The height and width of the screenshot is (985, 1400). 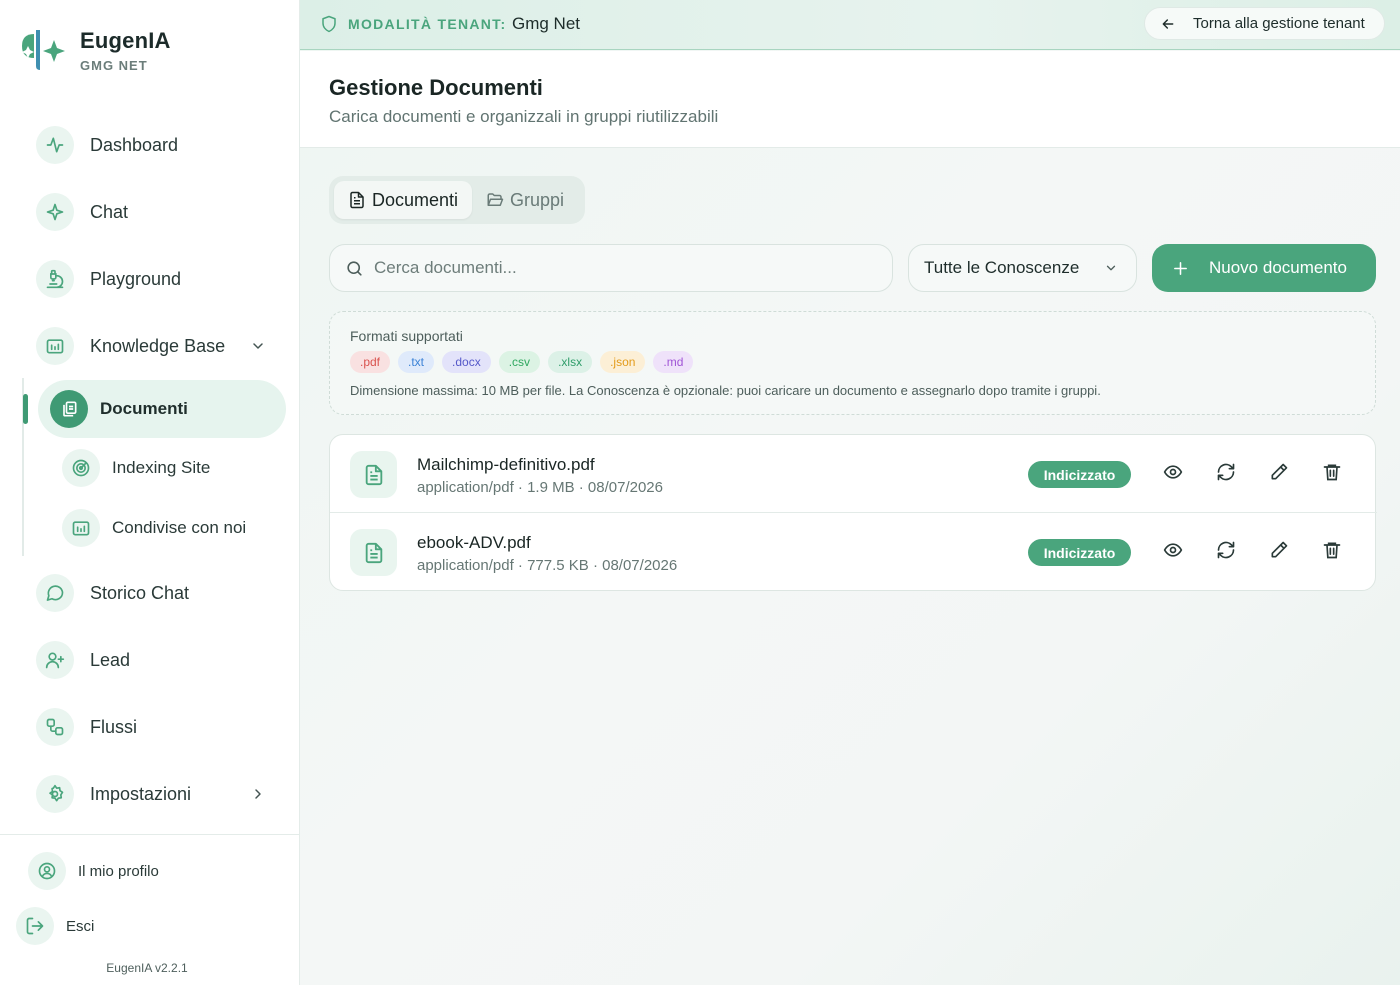 What do you see at coordinates (1279, 23) in the screenshot?
I see `back-to-tenants-label: Torna alla gestione tenant` at bounding box center [1279, 23].